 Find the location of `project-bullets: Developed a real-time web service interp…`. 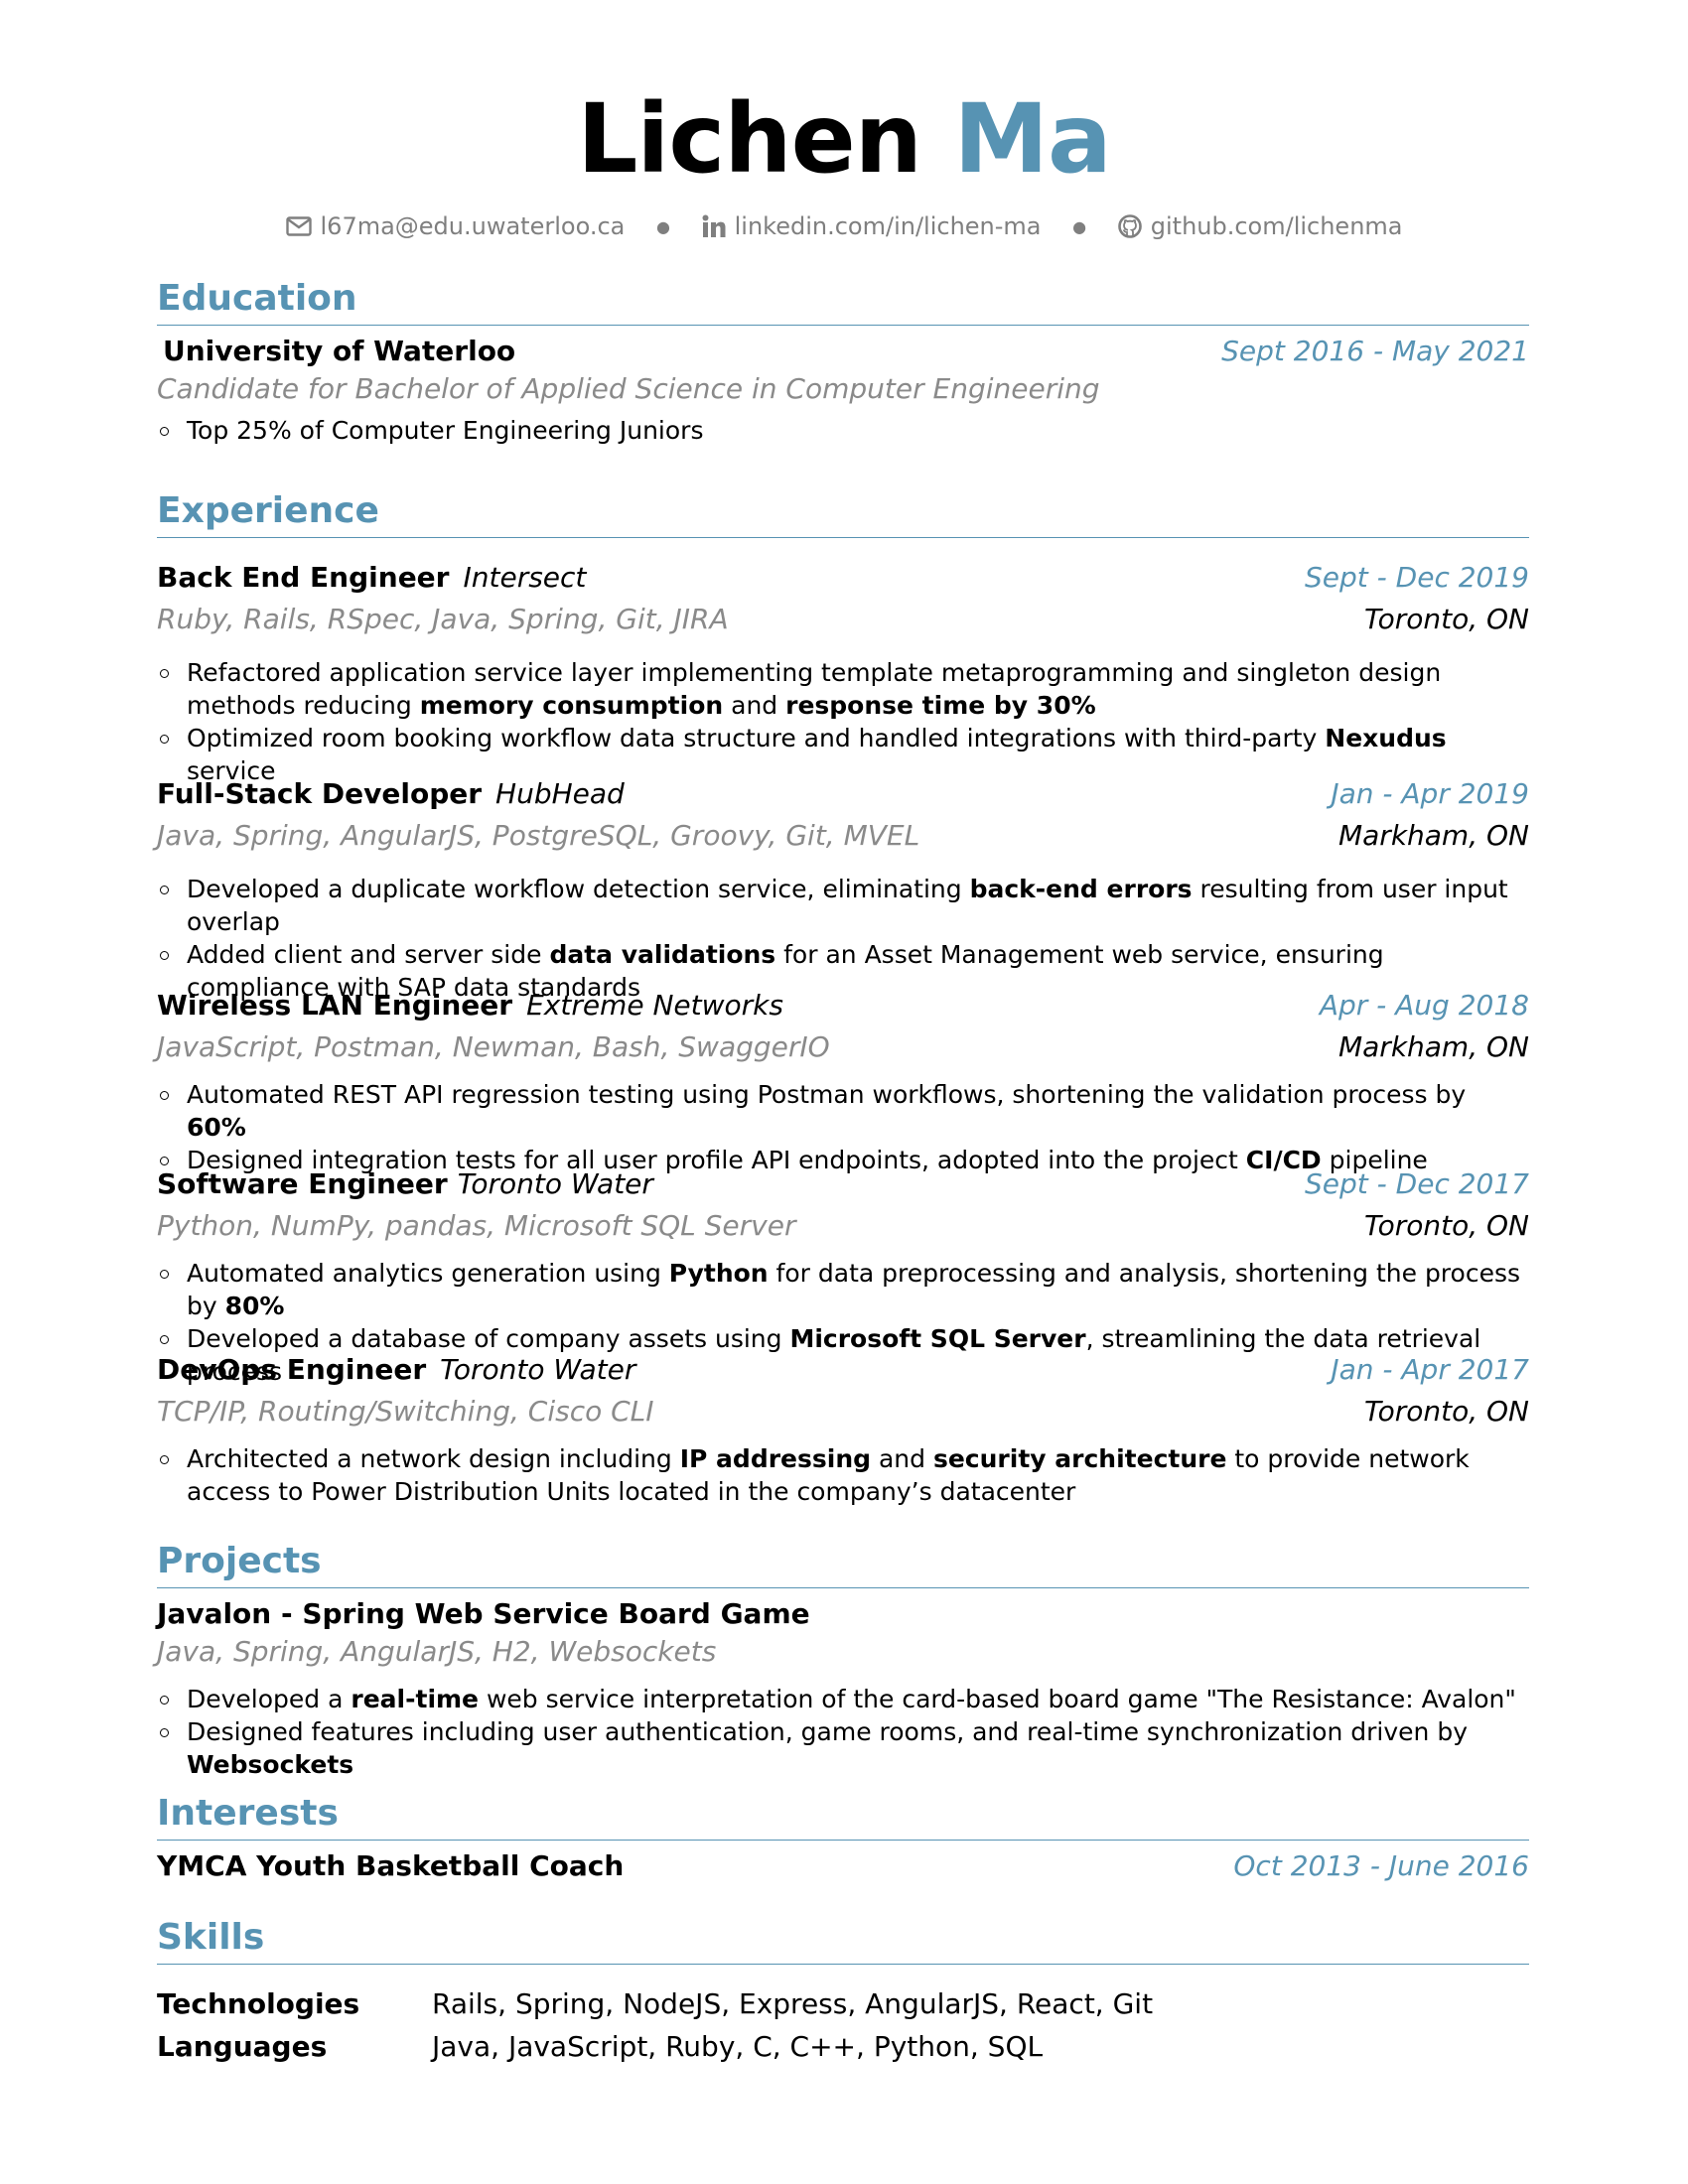

project-bullets: Developed a real-time web service interp… is located at coordinates (843, 1732).